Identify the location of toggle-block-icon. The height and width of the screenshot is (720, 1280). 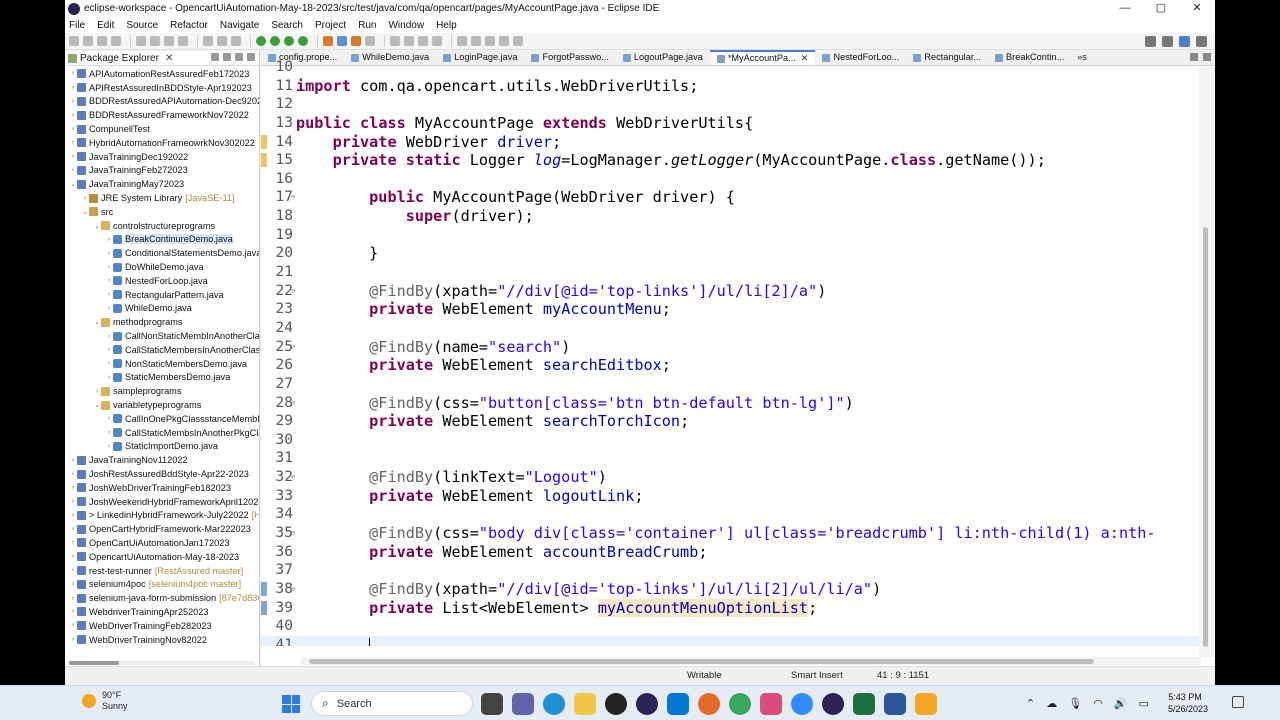
(423, 41).